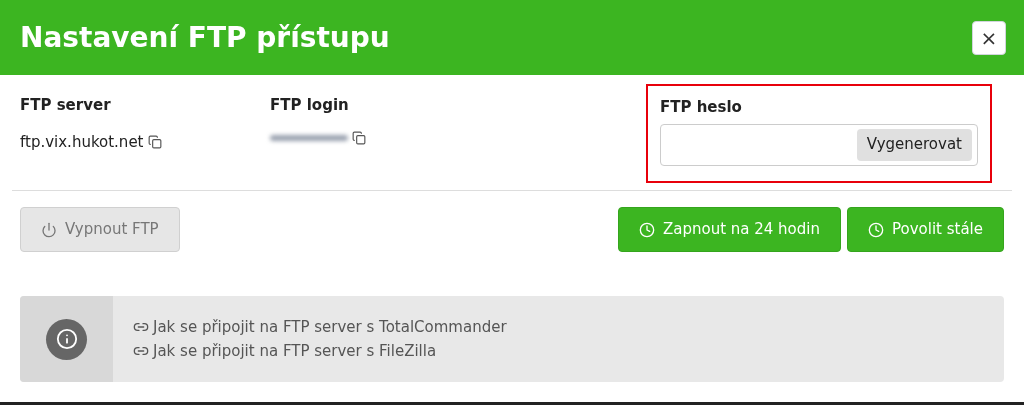 The width and height of the screenshot is (1024, 405). What do you see at coordinates (819, 144) in the screenshot?
I see `password-field: Vygenerovat` at bounding box center [819, 144].